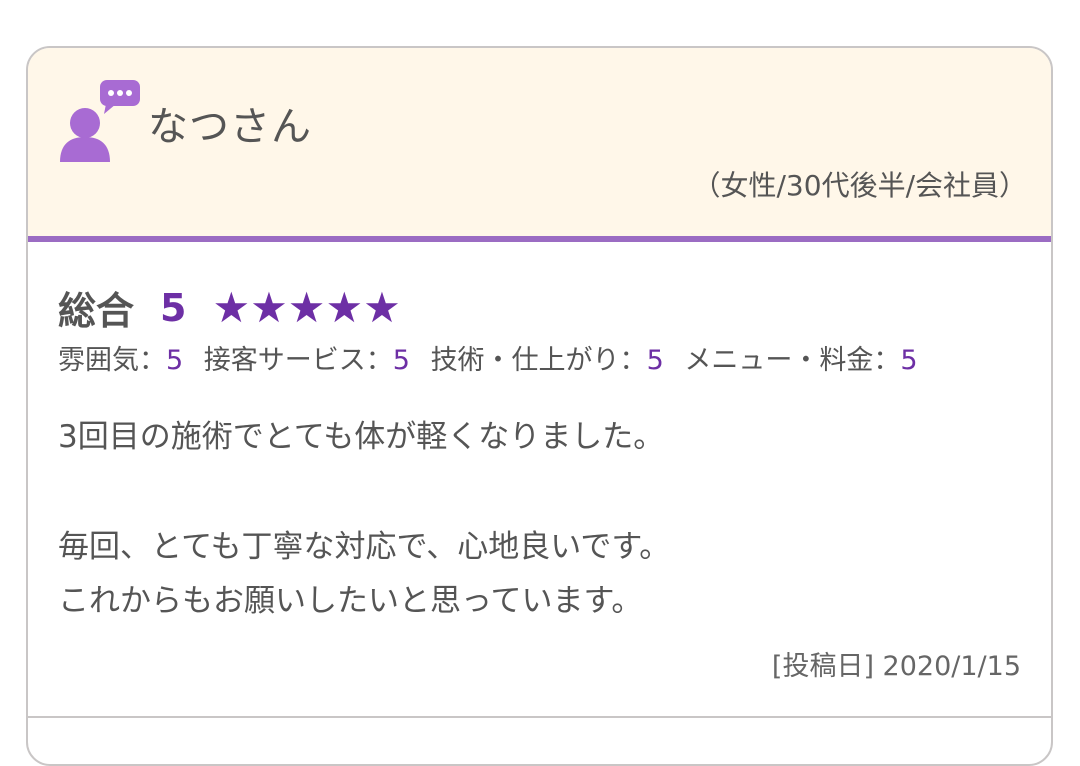 The width and height of the screenshot is (1080, 766). I want to click on reviewer-profile: （女性/30代後半/会社員）, so click(860, 185).